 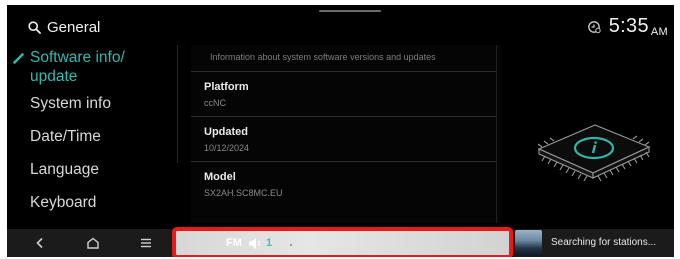 I want to click on sidebar-item-language: Language, so click(x=64, y=169).